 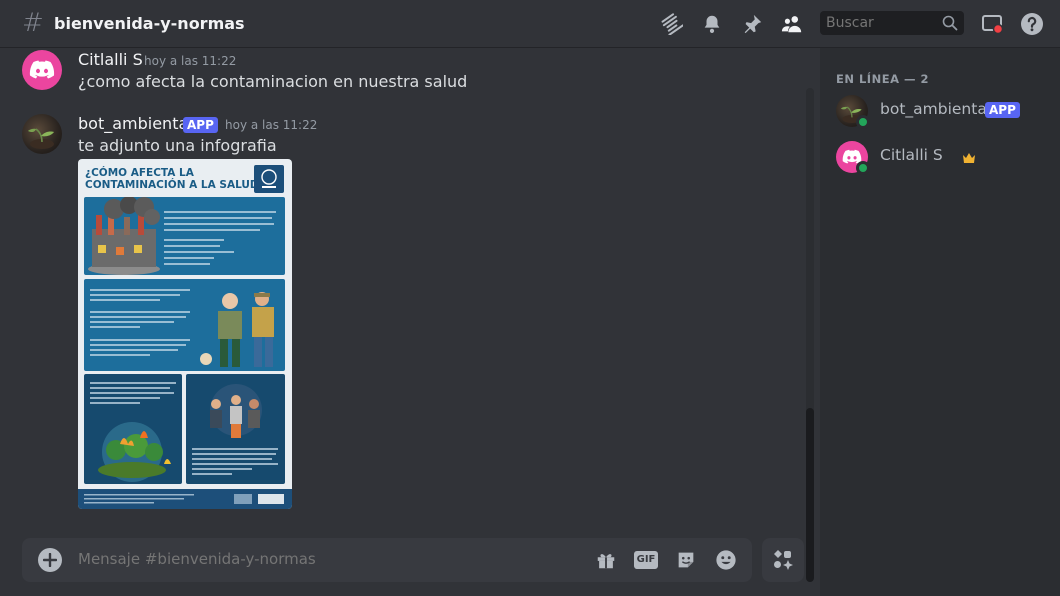 I want to click on author-name: Citlalli S, so click(x=110, y=59).